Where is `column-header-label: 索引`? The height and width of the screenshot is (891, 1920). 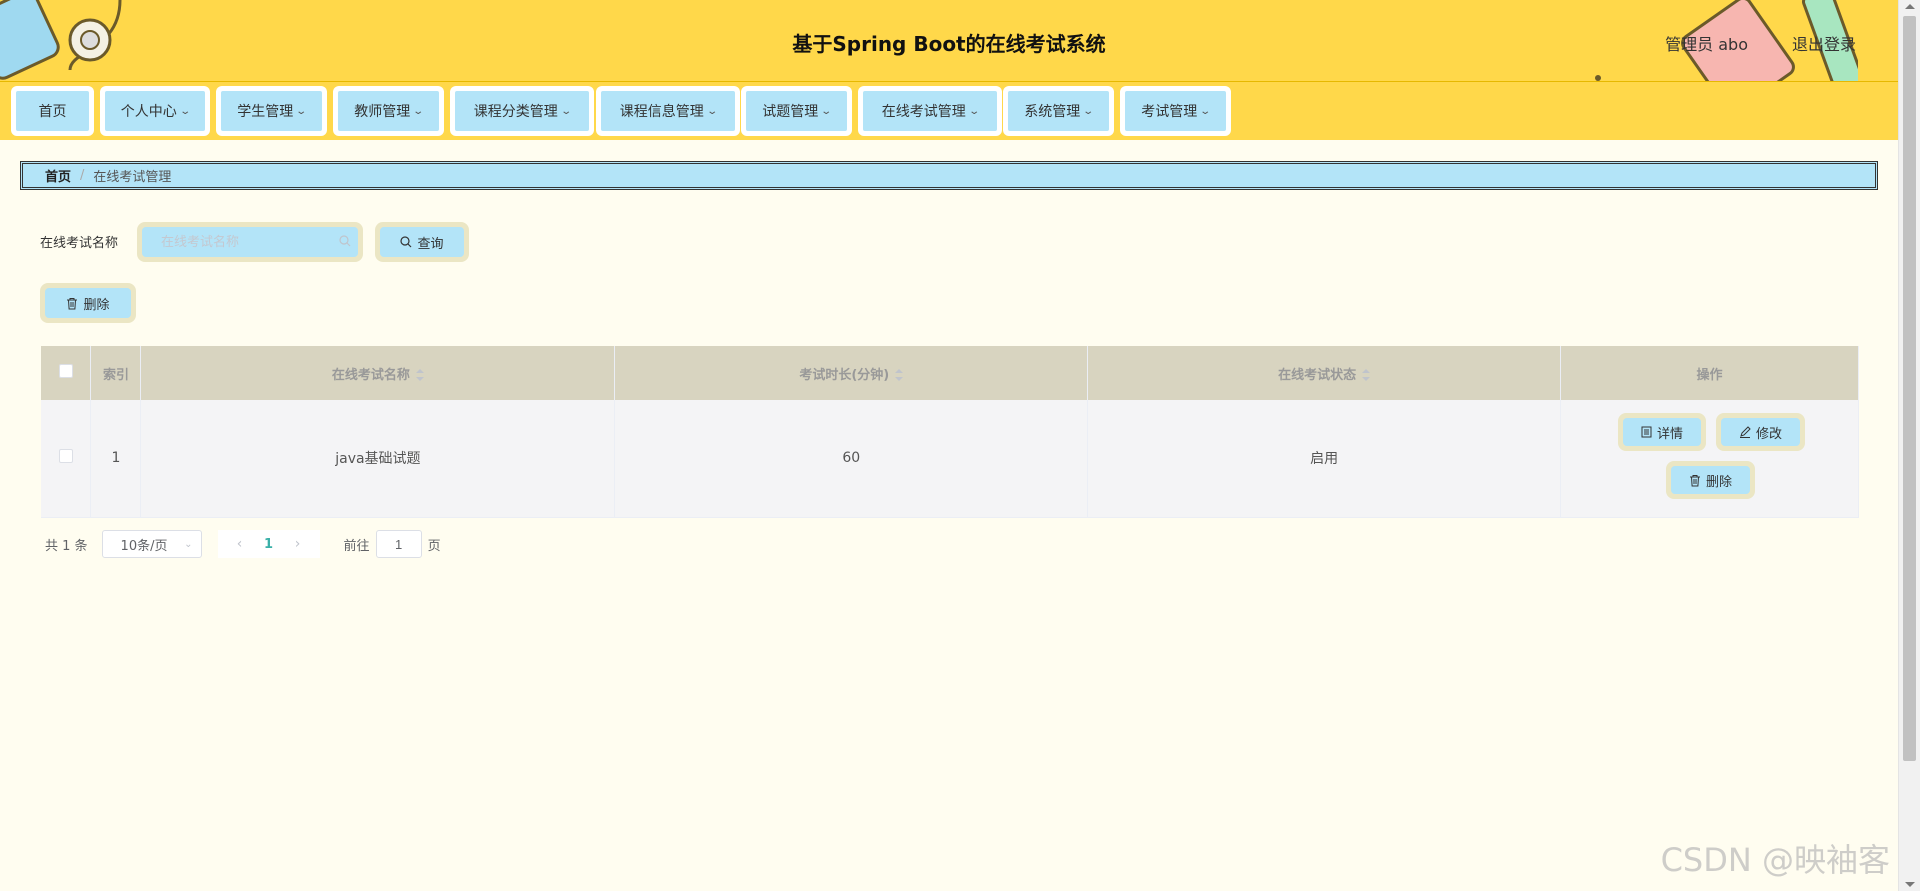
column-header-label: 索引 is located at coordinates (115, 375).